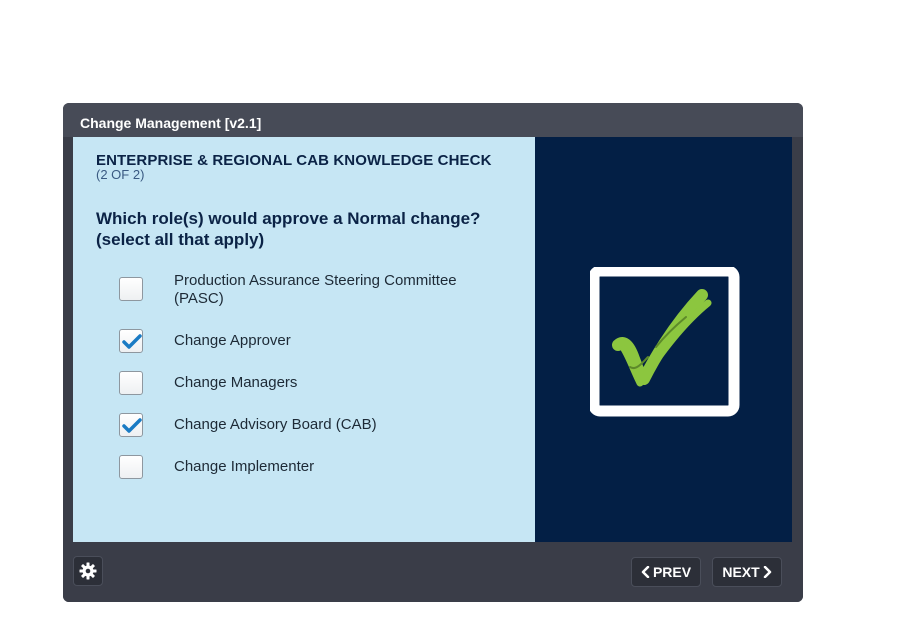 The width and height of the screenshot is (915, 638). Describe the element at coordinates (171, 123) in the screenshot. I see `course-title: Change Management [v2.1]` at that location.